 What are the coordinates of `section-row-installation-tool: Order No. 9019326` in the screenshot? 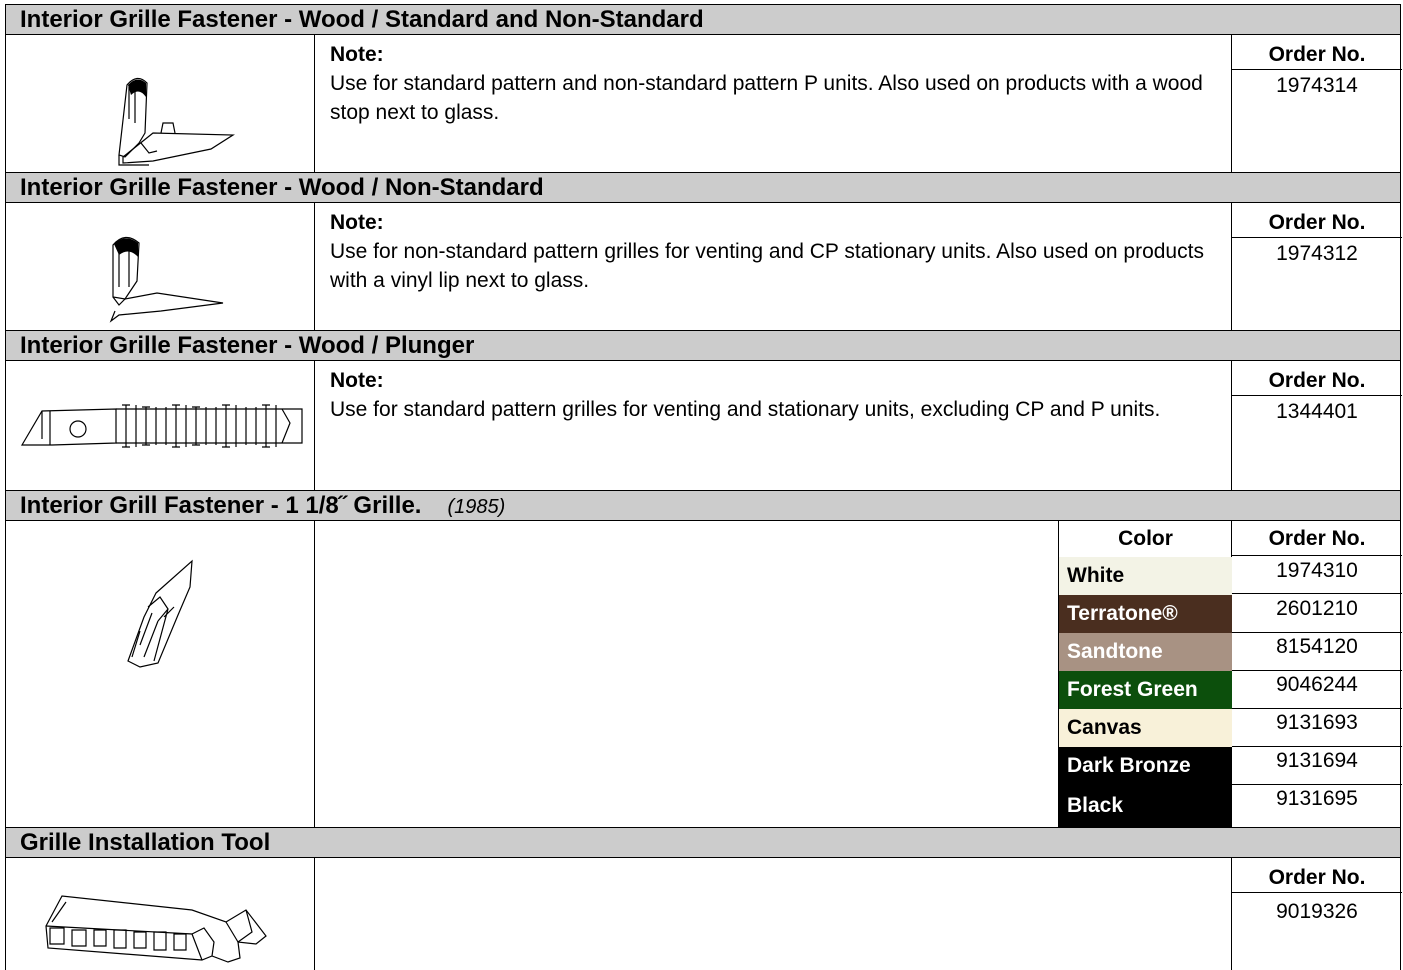 It's located at (703, 914).